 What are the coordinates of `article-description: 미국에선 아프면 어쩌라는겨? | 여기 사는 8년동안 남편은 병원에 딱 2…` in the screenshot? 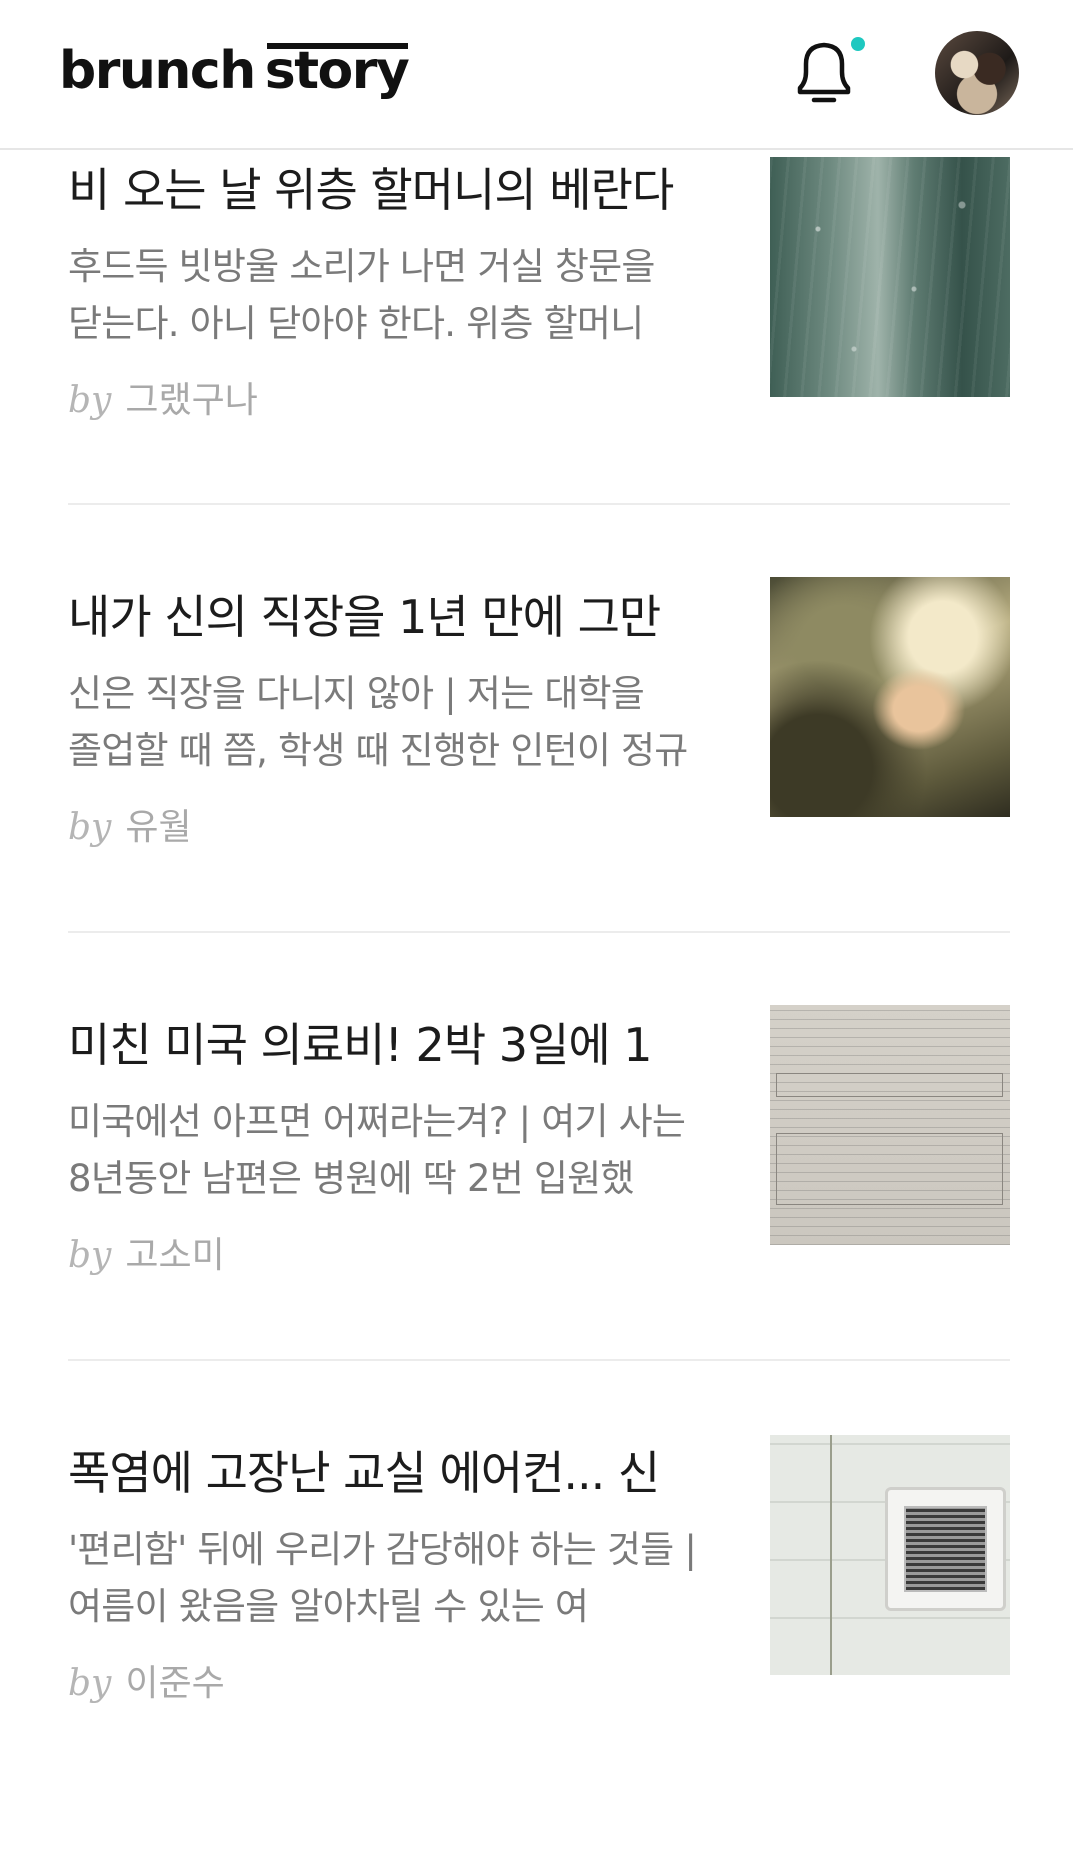 It's located at (377, 1150).